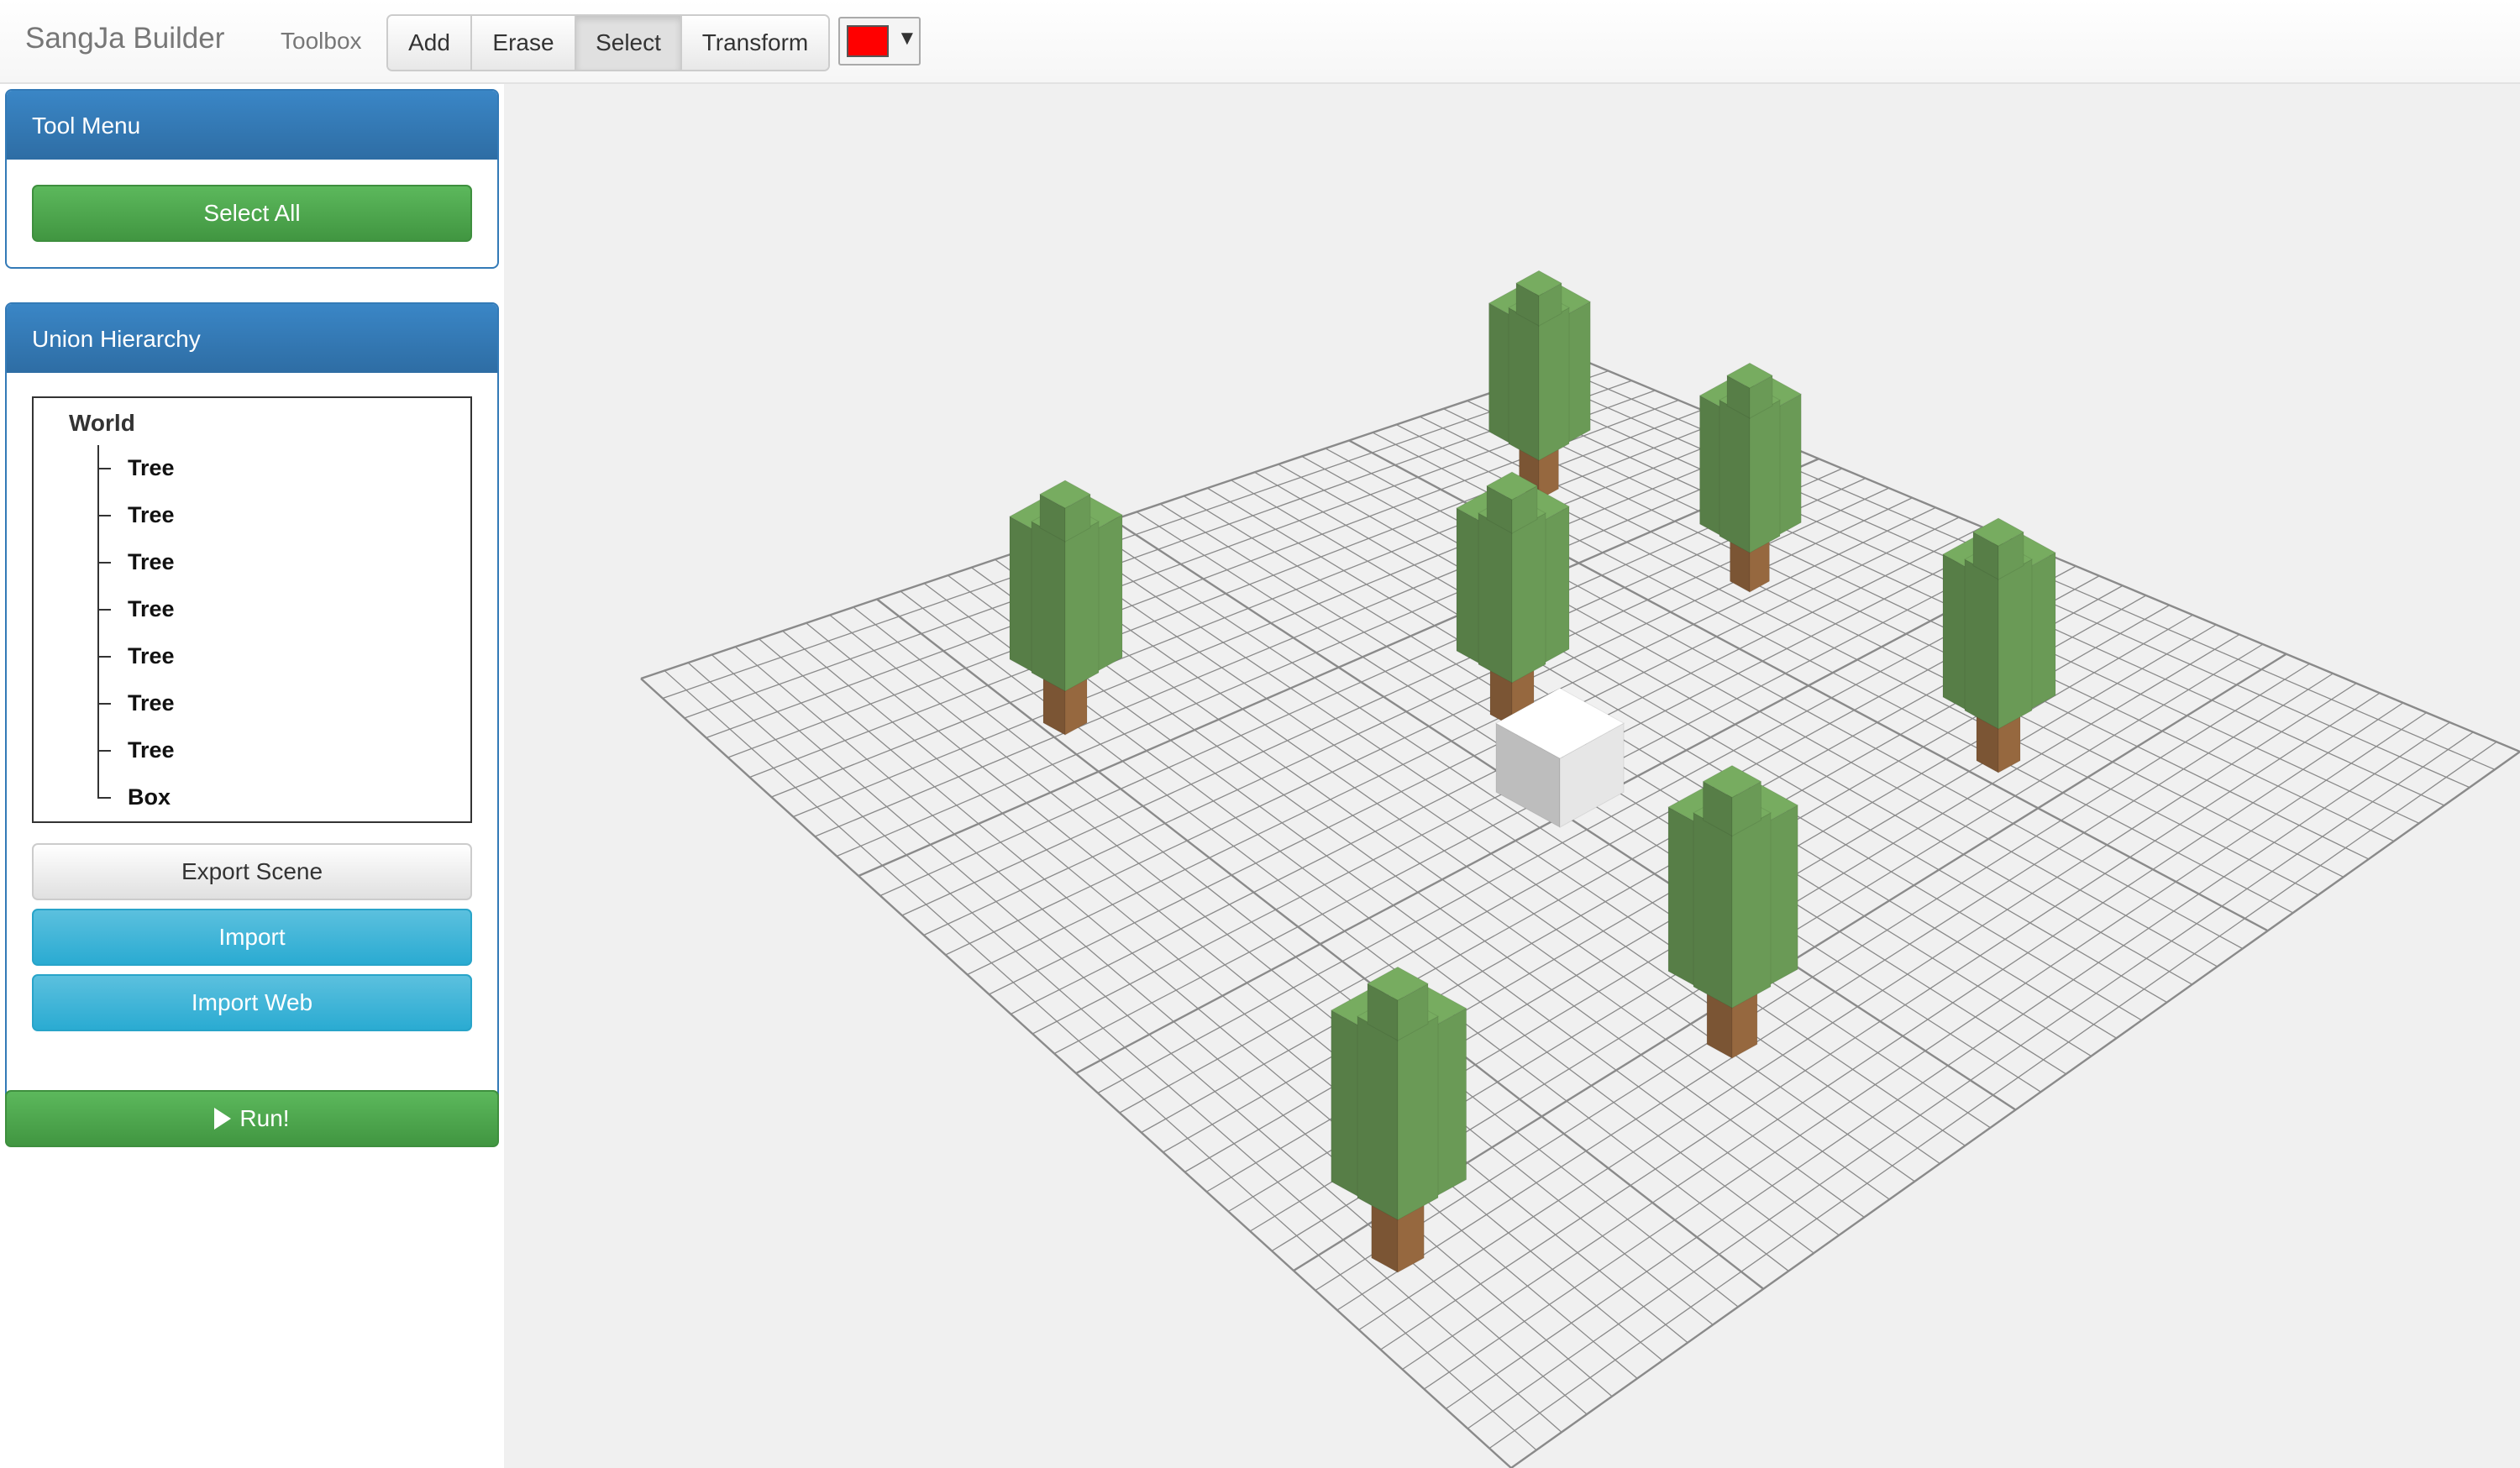 This screenshot has height=1468, width=2520. I want to click on select-all-button: Select All, so click(252, 213).